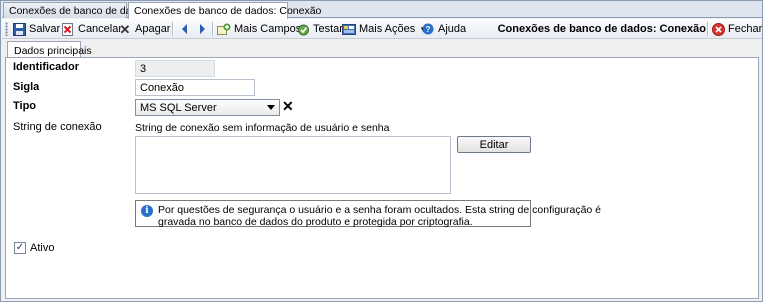 Image resolution: width=763 pixels, height=302 pixels. Describe the element at coordinates (271, 107) in the screenshot. I see `dropdown-arrow-icon` at that location.